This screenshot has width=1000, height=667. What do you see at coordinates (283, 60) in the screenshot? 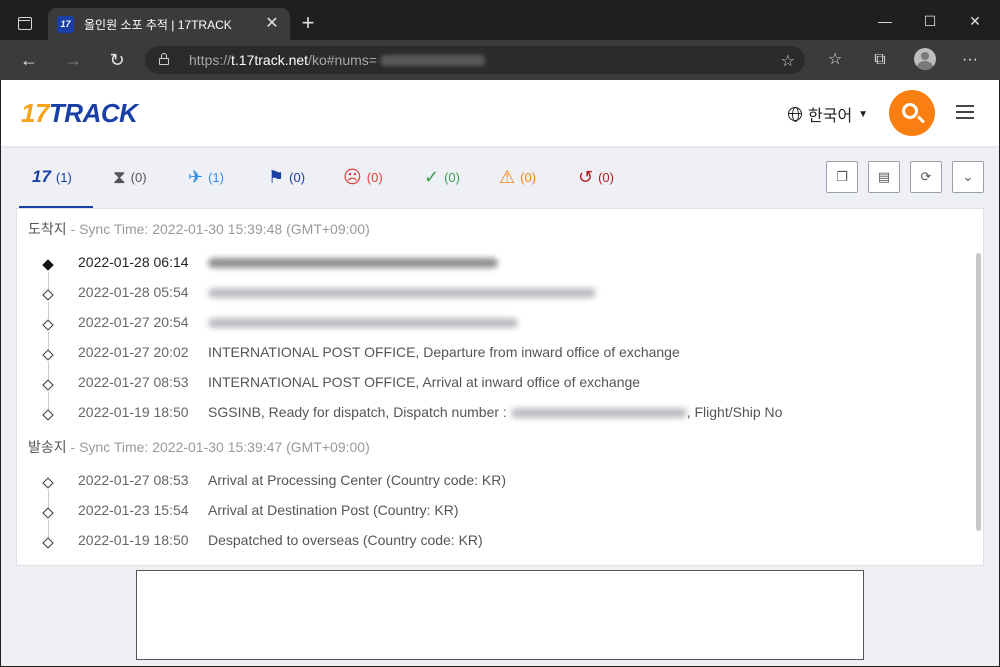
I see `url-text: https://t.17track.net/ko#nums=` at bounding box center [283, 60].